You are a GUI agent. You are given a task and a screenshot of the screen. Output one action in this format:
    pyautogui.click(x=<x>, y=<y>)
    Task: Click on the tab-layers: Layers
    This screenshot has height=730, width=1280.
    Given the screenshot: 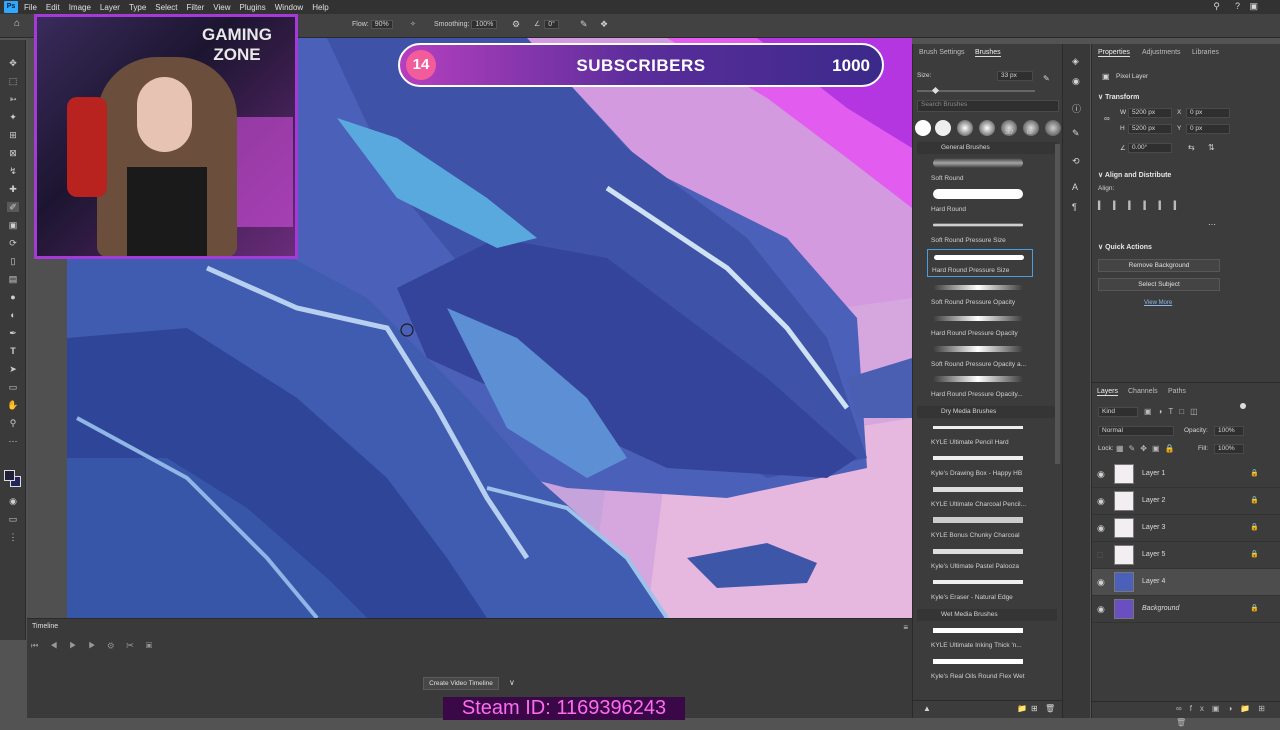 What is the action you would take?
    pyautogui.click(x=1108, y=392)
    